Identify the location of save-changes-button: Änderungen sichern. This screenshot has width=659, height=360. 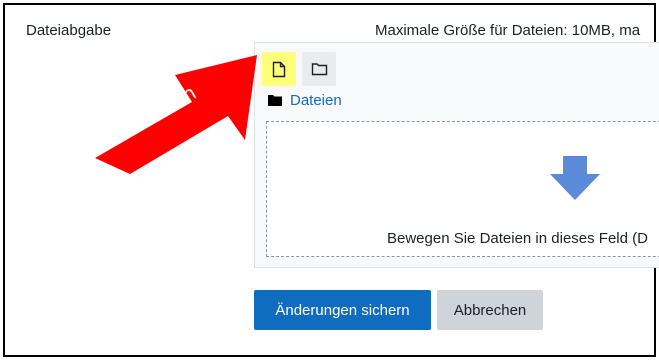
(342, 310).